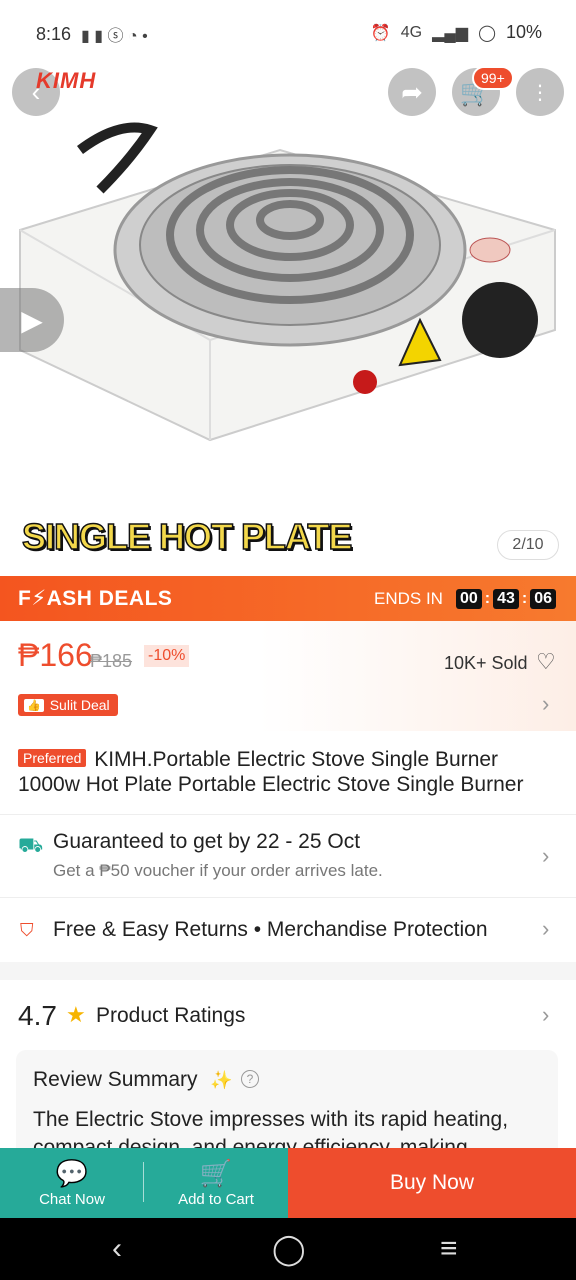 This screenshot has height=1280, width=576. I want to click on add-to-cart-button: 🛒 Add to Cart, so click(216, 1183).